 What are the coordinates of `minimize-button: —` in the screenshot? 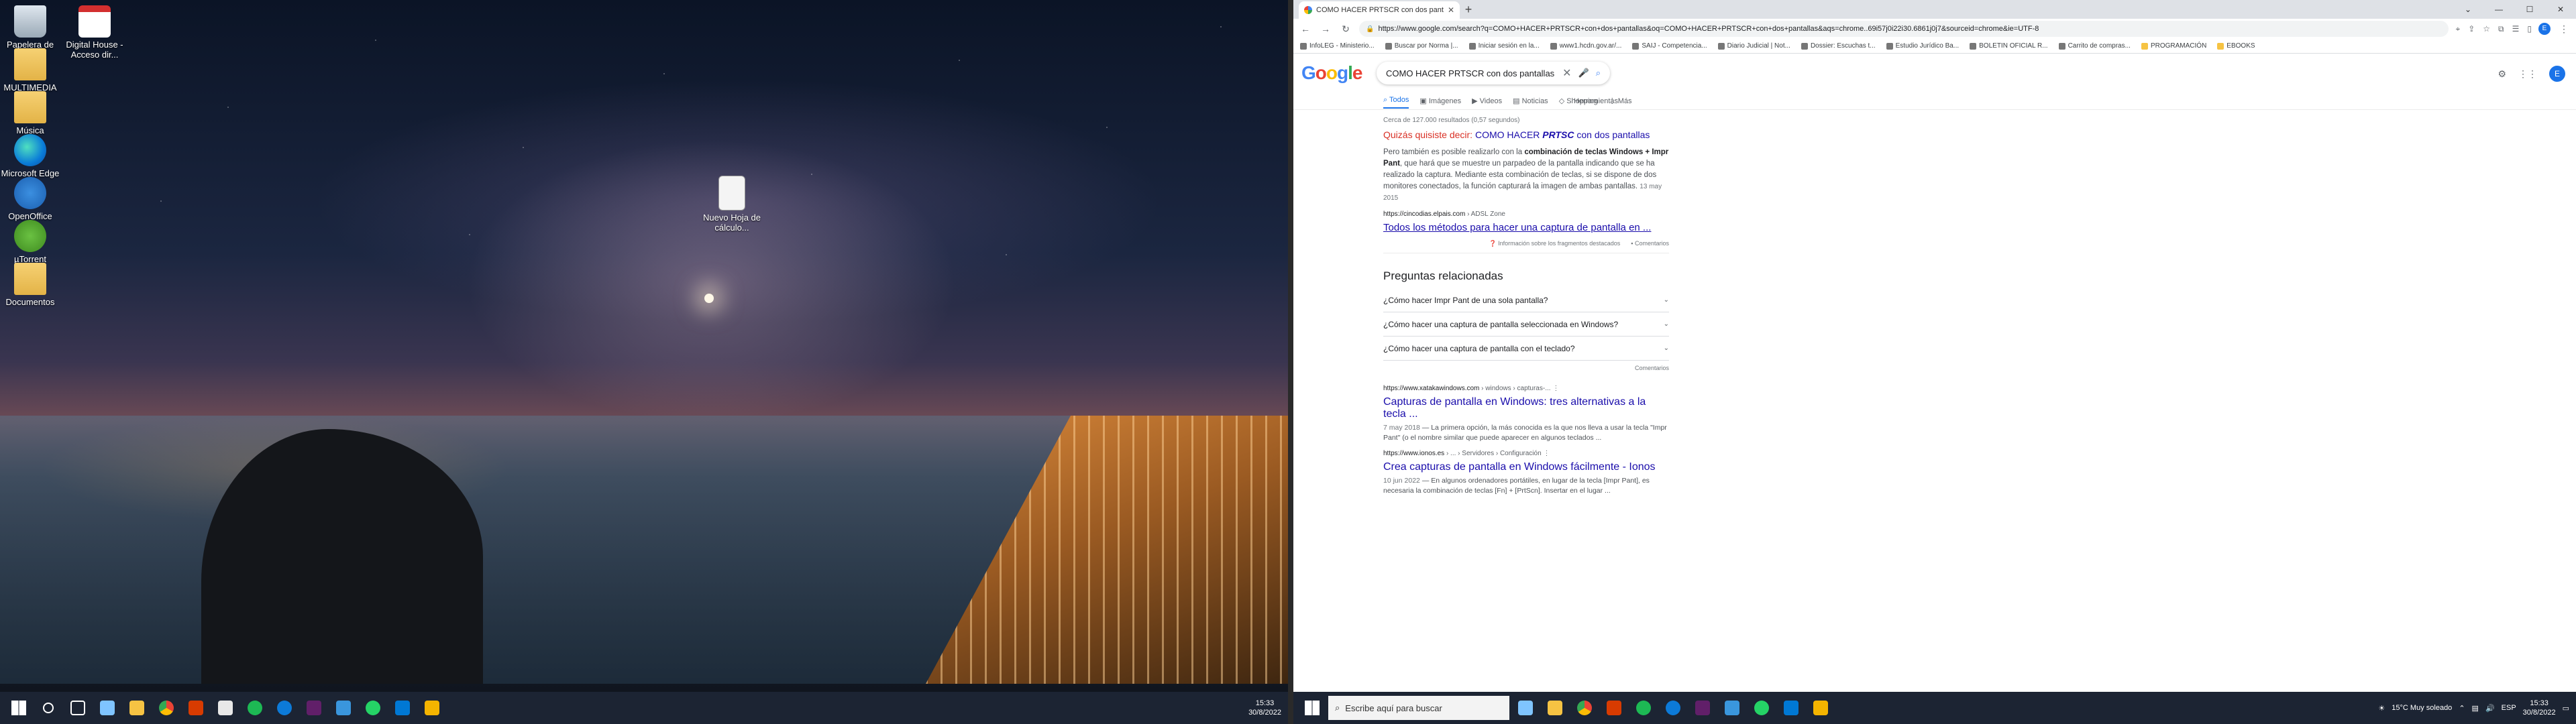 It's located at (2498, 9).